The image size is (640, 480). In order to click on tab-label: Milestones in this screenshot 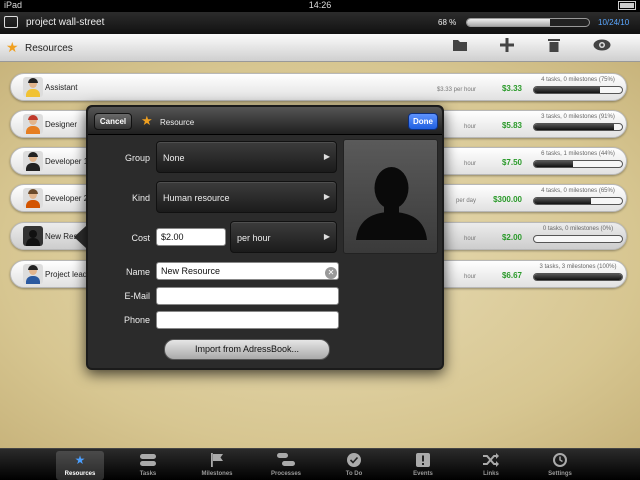, I will do `click(217, 474)`.